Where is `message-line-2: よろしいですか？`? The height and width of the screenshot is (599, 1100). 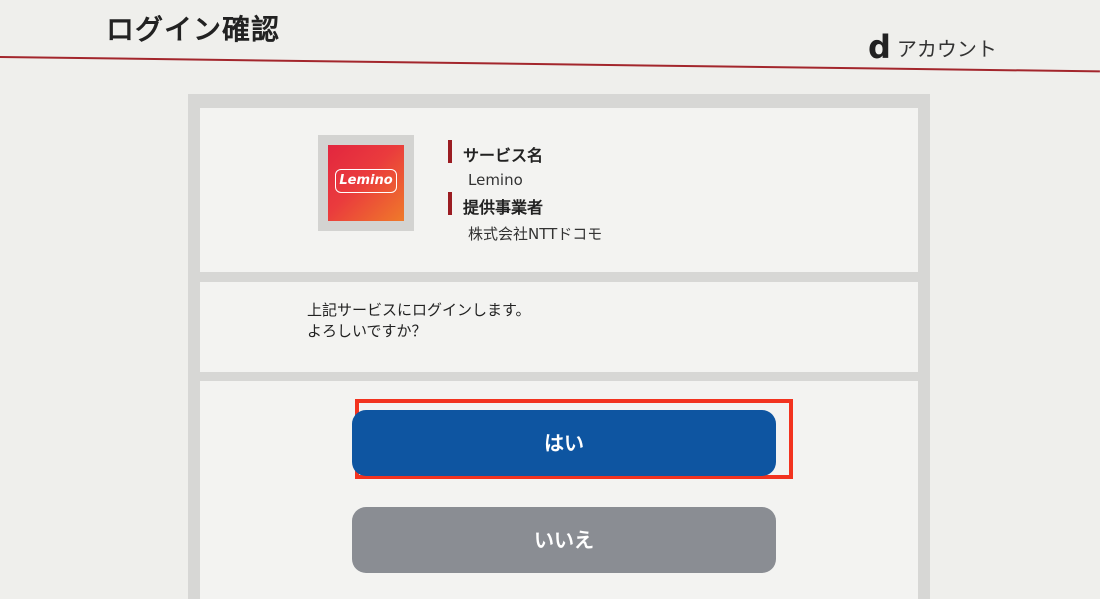 message-line-2: よろしいですか？ is located at coordinates (367, 331).